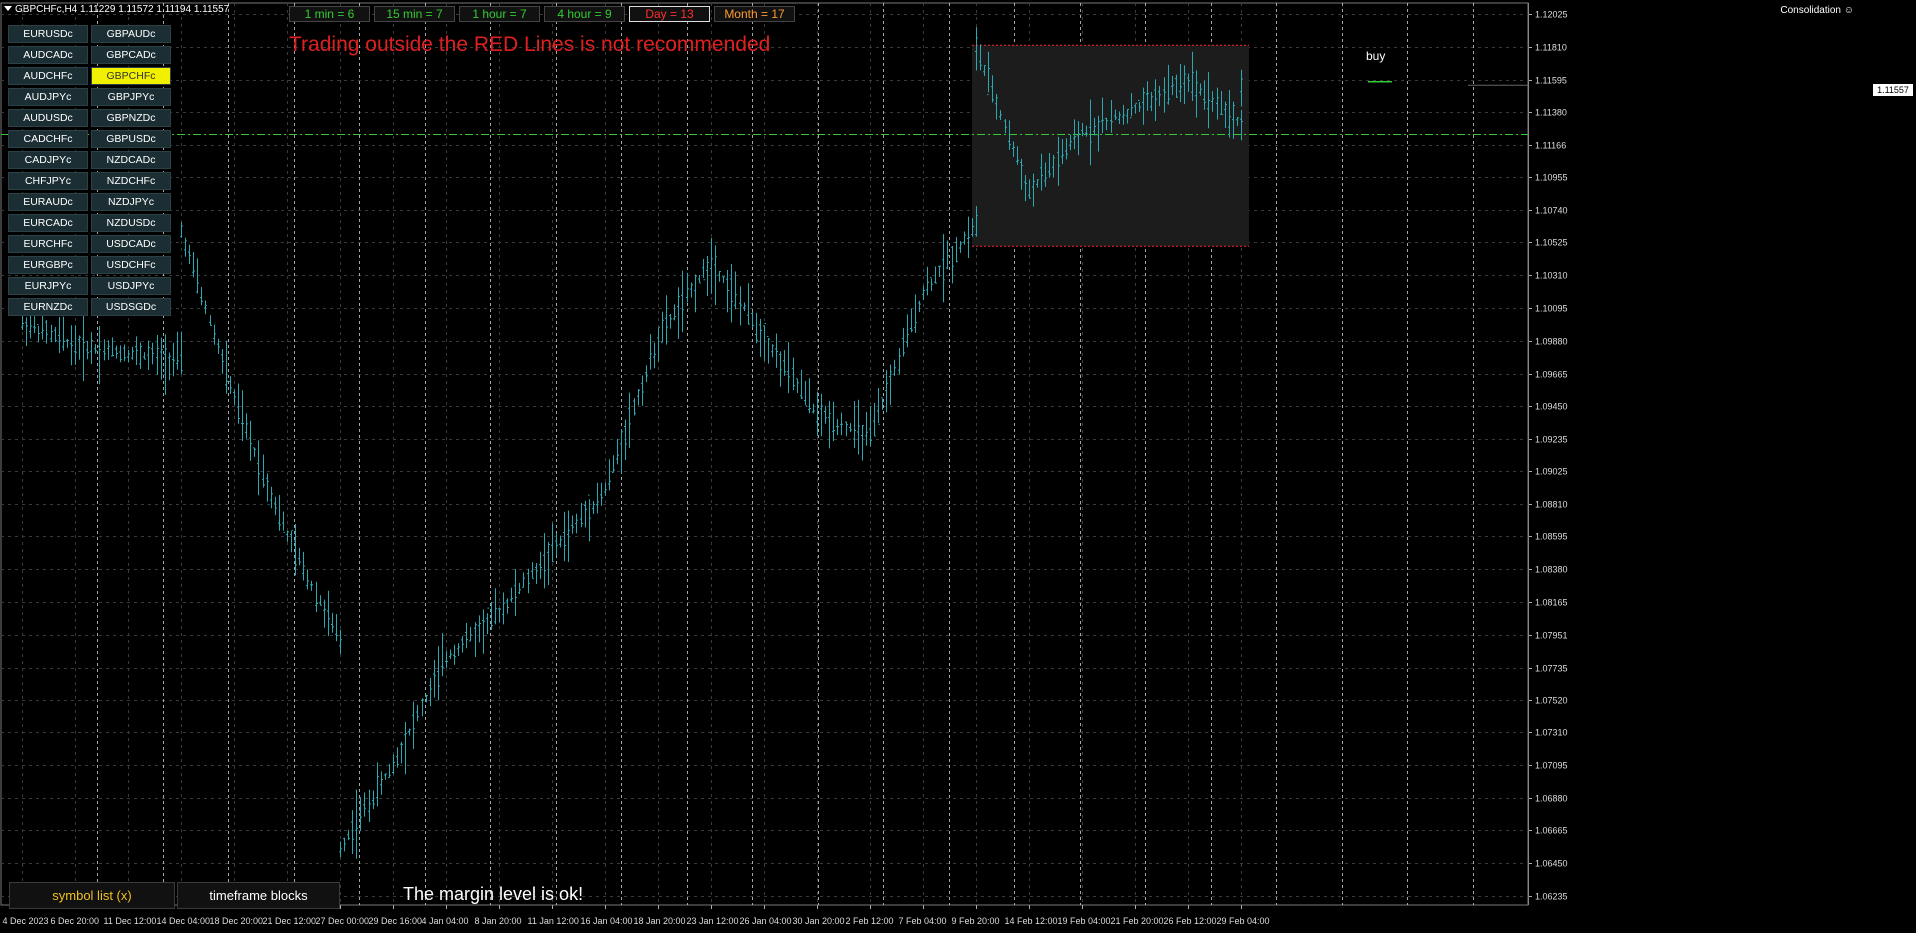  I want to click on price-label: 1.09025, so click(1551, 472).